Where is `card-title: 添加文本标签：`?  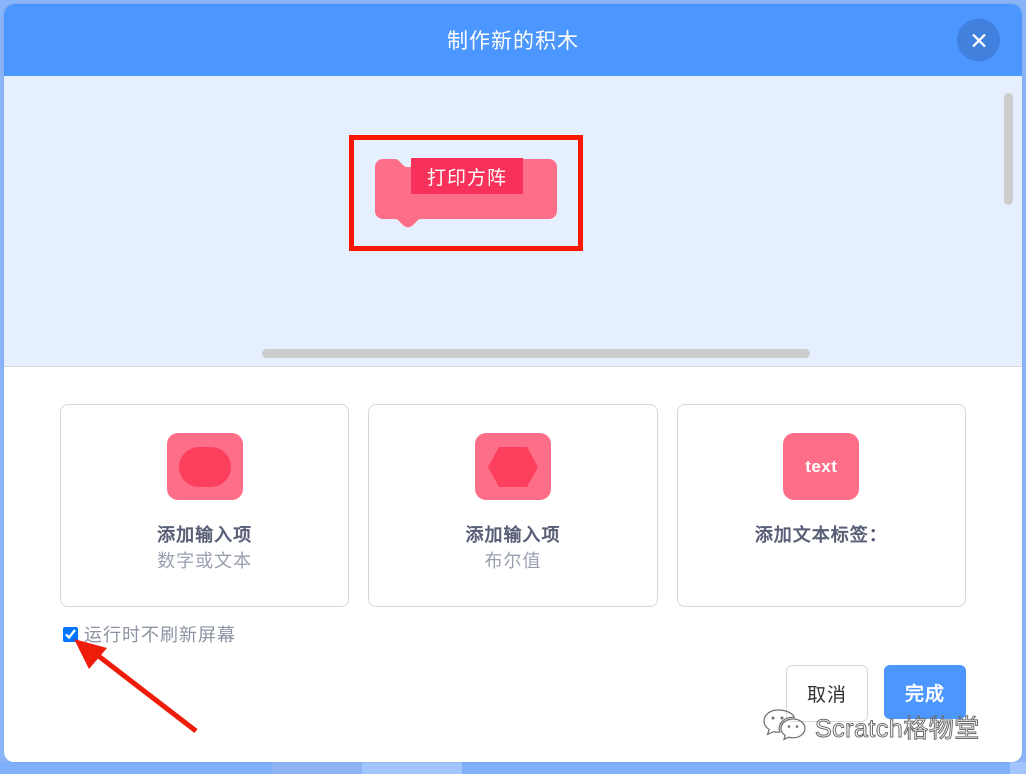 card-title: 添加文本标签： is located at coordinates (821, 535).